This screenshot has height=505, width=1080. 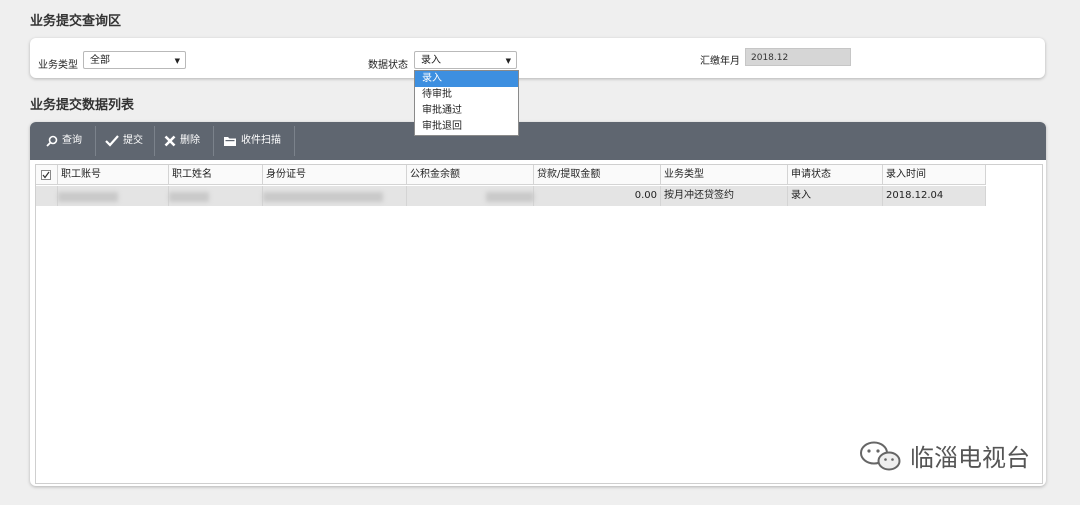 I want to click on query-button-label: 查询, so click(x=72, y=140).